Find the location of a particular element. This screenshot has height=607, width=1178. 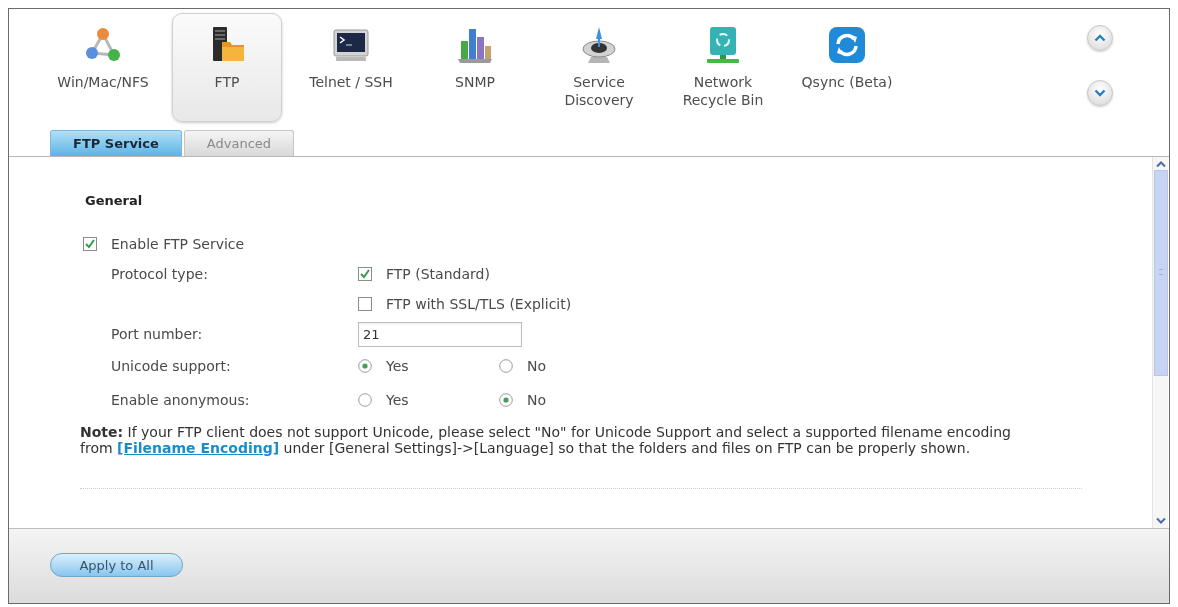

service-button: Win/Mac/NFS is located at coordinates (103, 67).